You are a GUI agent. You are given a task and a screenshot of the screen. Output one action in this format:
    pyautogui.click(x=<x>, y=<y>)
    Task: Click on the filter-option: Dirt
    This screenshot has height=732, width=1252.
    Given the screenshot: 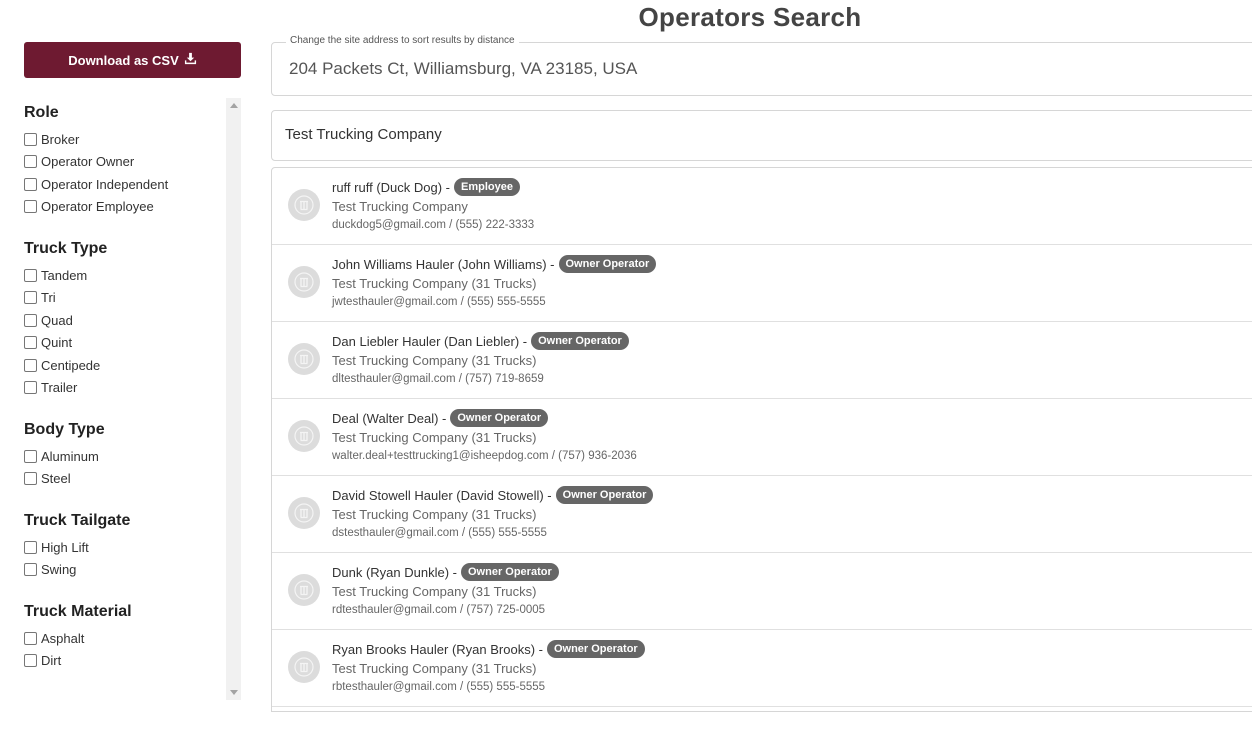 What is the action you would take?
    pyautogui.click(x=124, y=661)
    